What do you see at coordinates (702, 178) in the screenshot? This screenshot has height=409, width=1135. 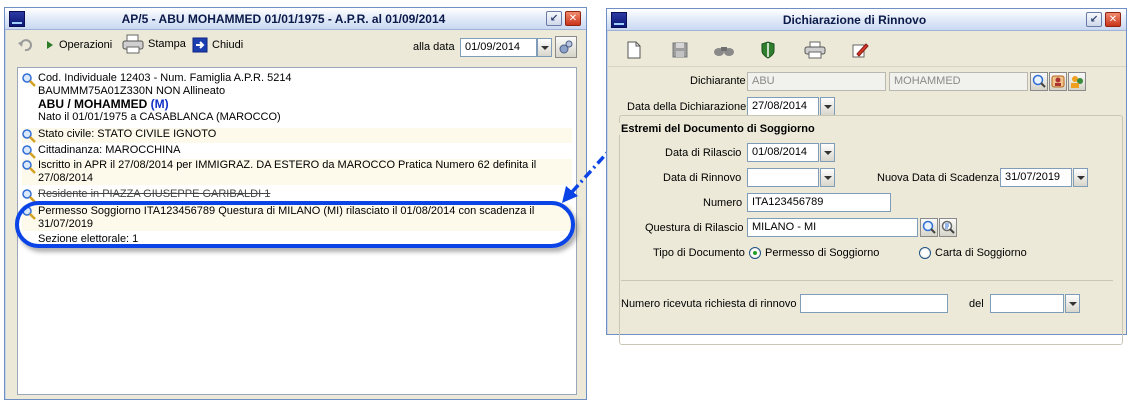 I see `data-rinnovo-label: Data di Rinnovo` at bounding box center [702, 178].